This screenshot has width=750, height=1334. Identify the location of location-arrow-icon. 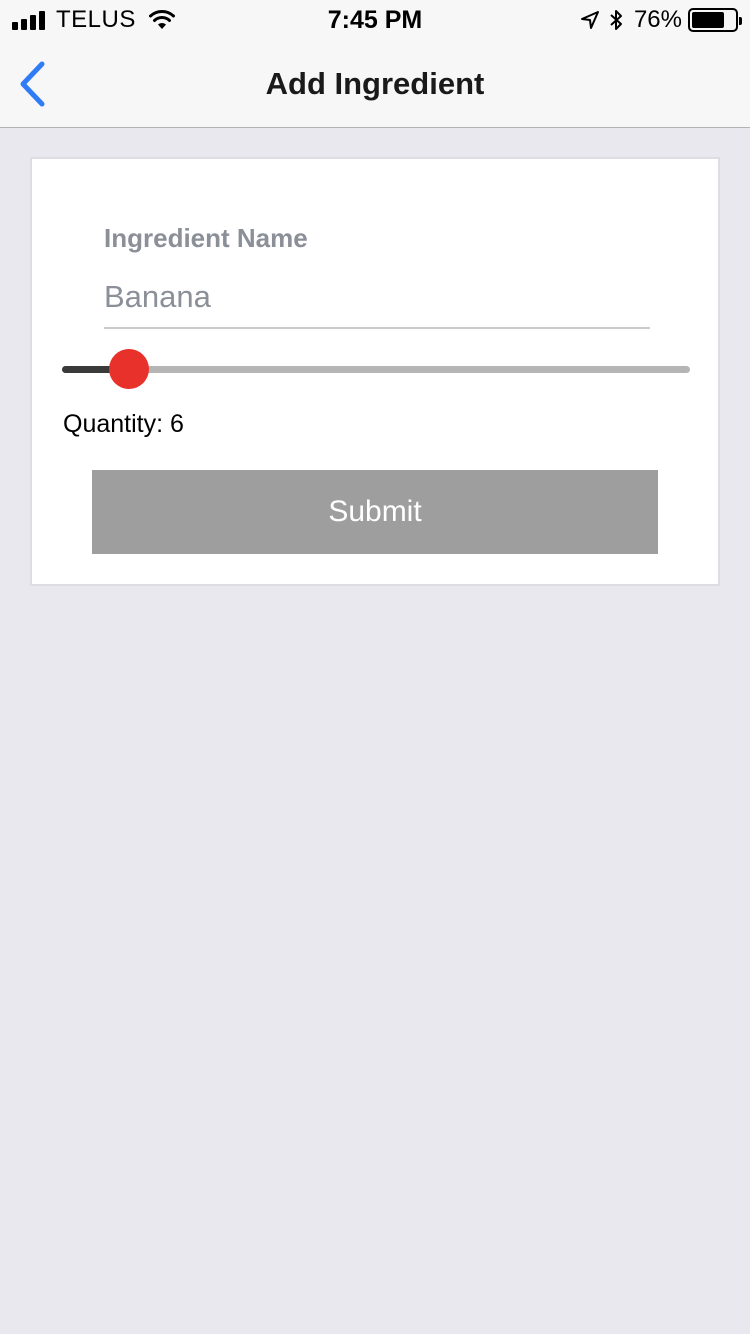
(589, 20).